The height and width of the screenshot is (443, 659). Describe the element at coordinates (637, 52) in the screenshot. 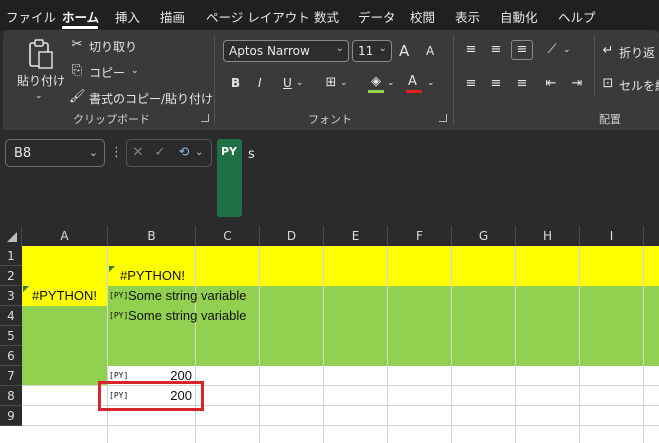

I see `wrap-text-label: 折り返` at that location.